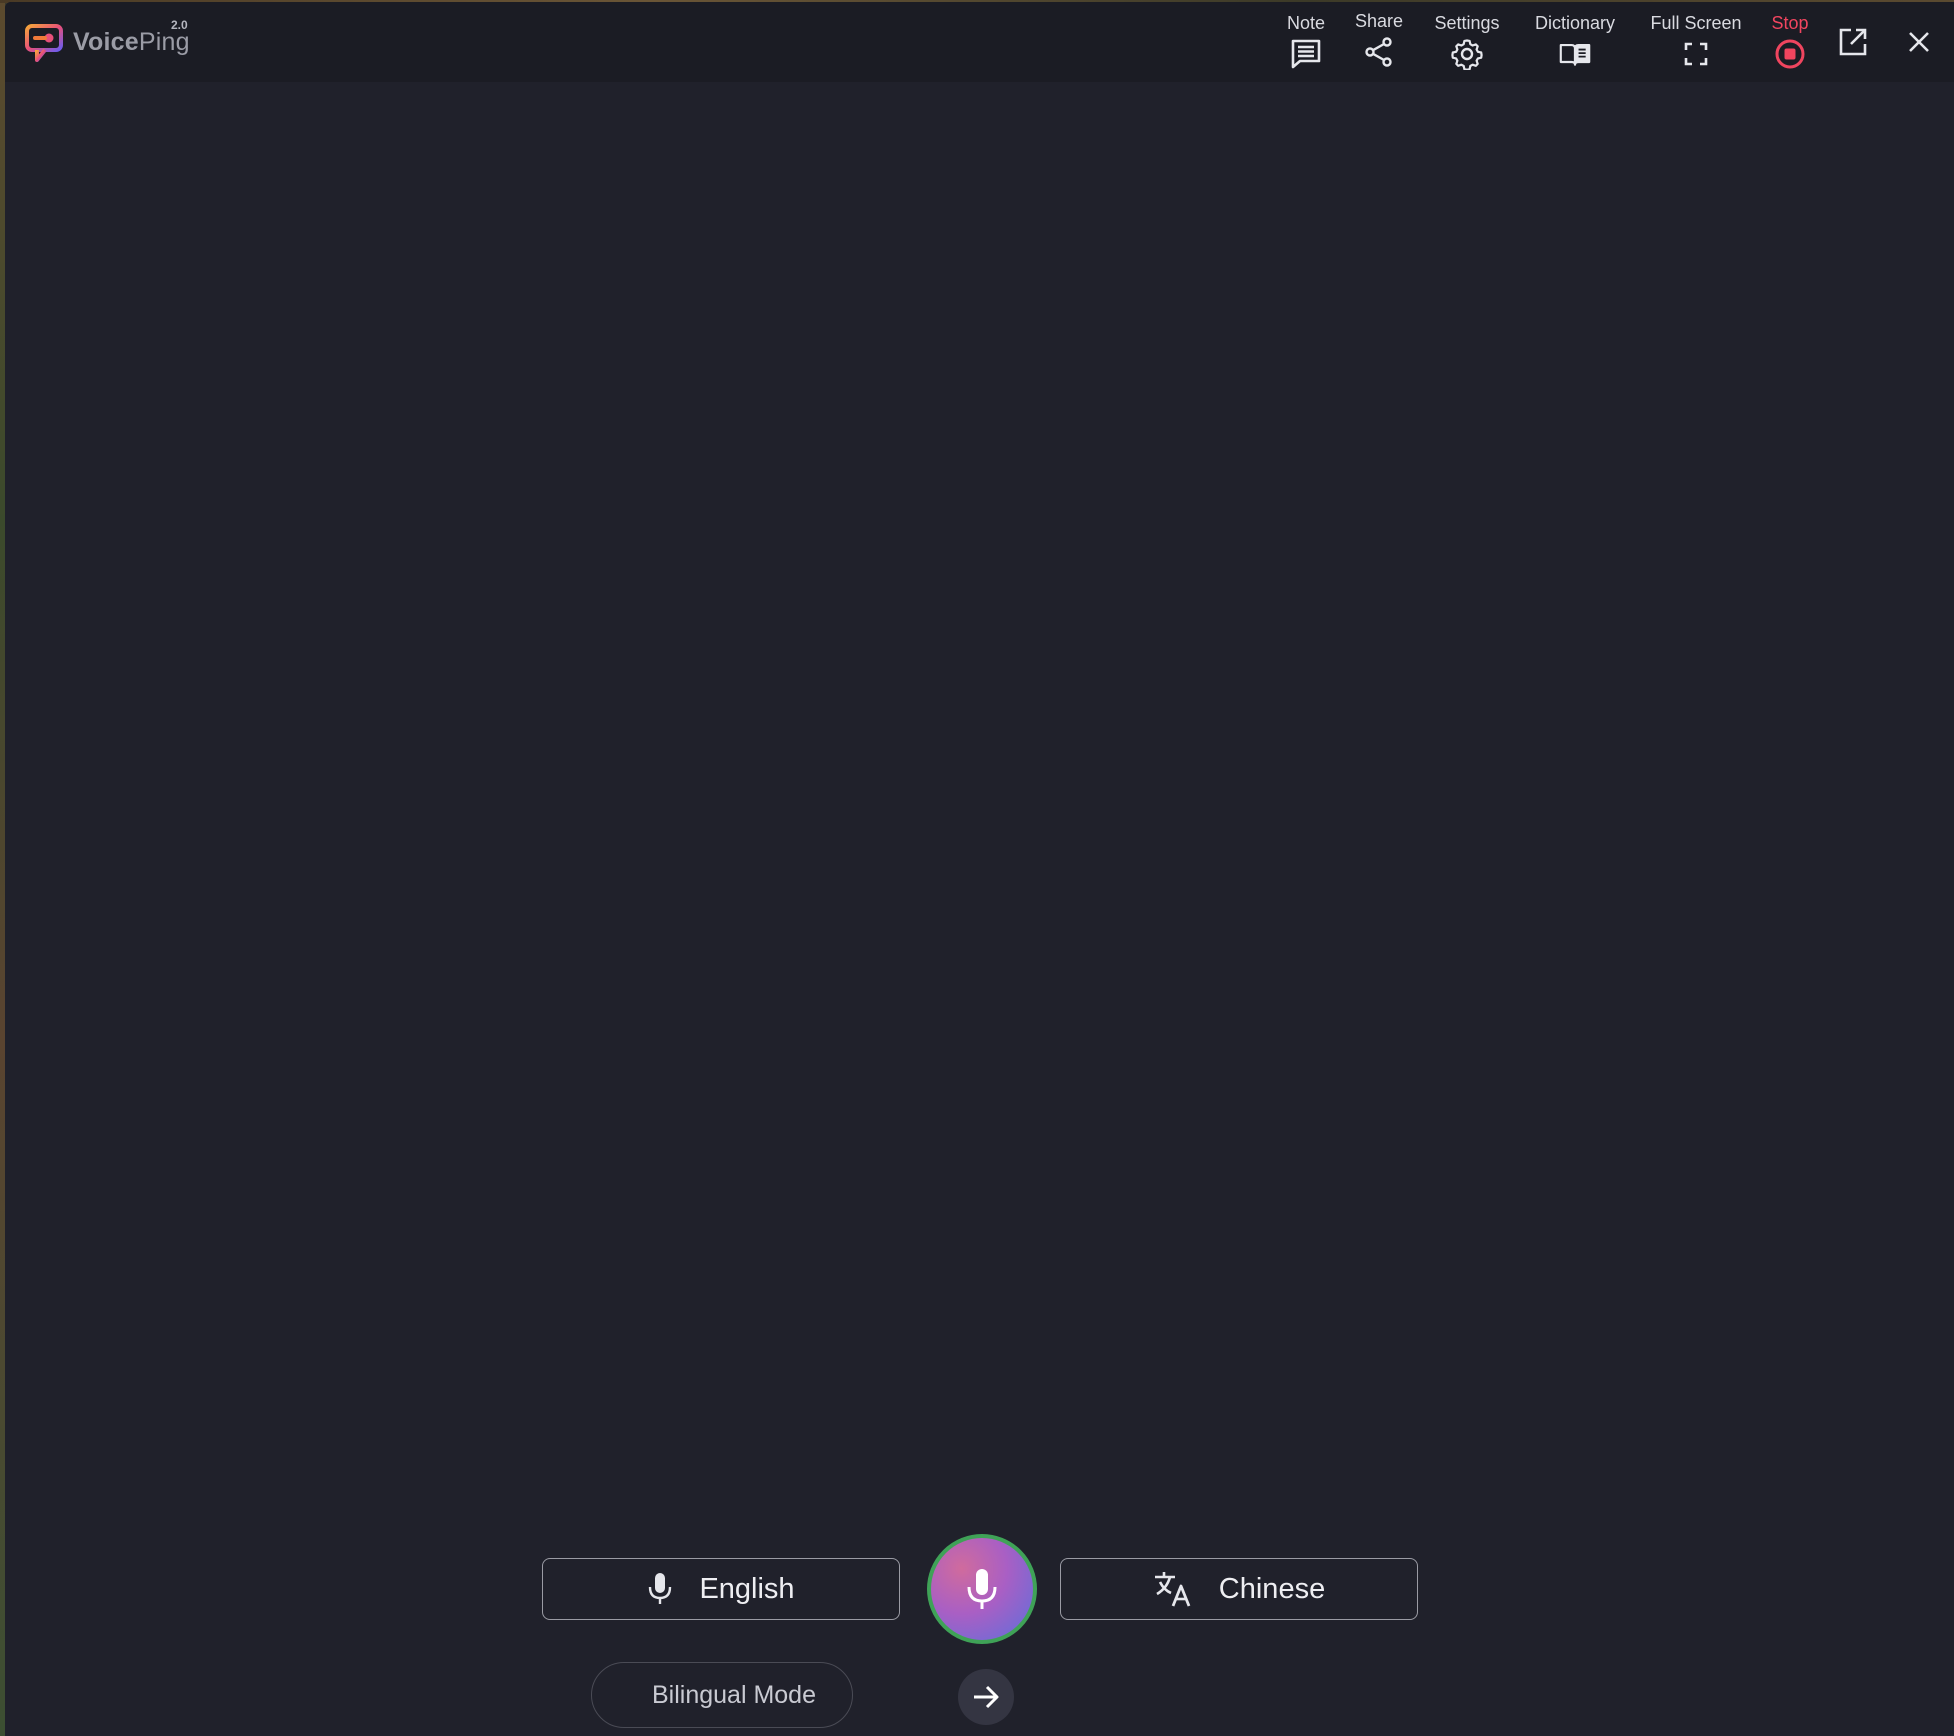 This screenshot has height=1736, width=1954. Describe the element at coordinates (1379, 21) in the screenshot. I see `share-label: Share` at that location.